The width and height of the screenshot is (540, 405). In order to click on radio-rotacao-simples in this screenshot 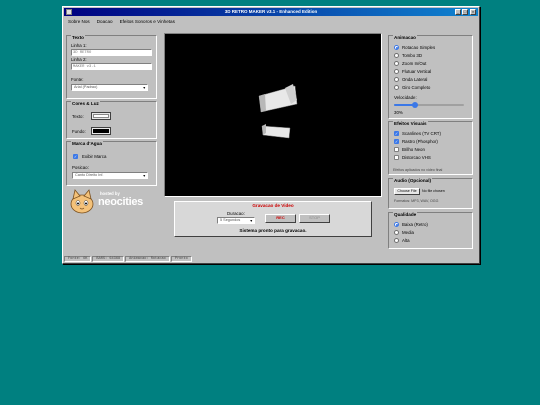, I will do `click(396, 47)`.